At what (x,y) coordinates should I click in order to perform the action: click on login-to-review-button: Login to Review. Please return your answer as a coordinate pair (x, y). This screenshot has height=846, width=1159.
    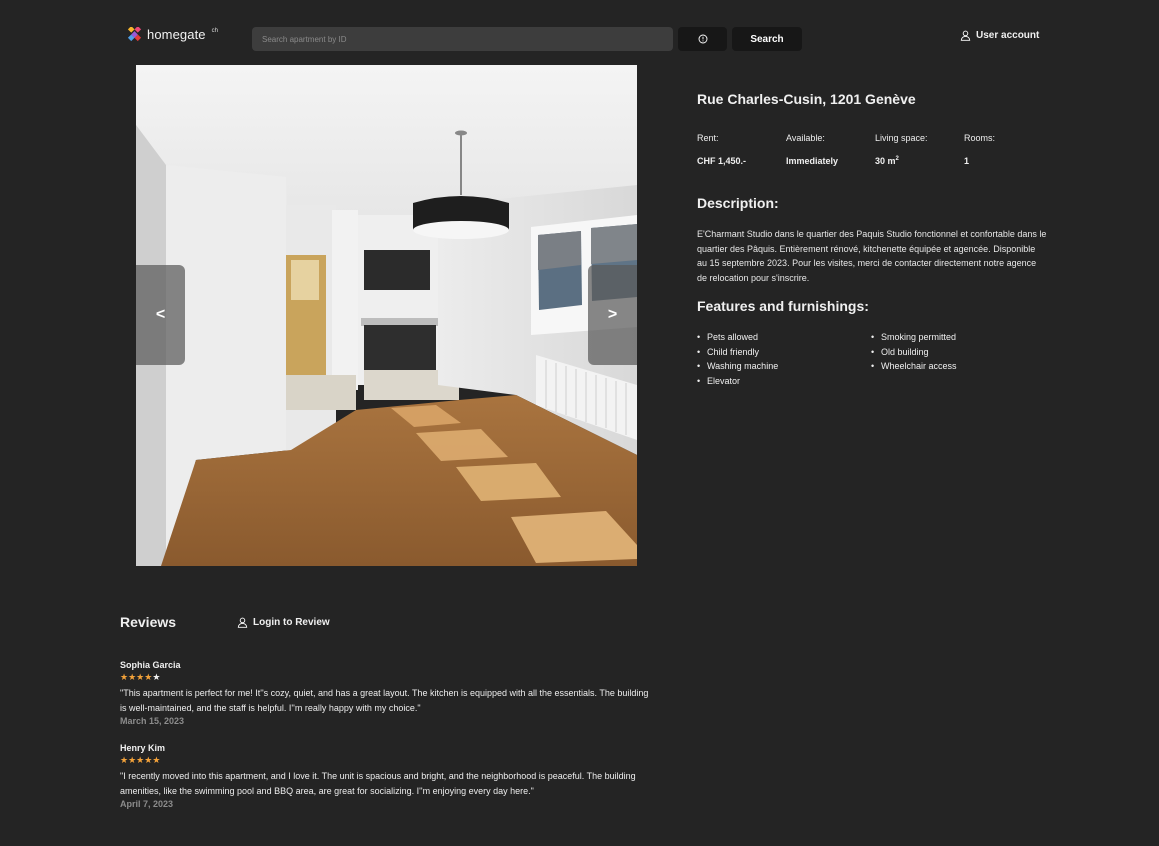
    Looking at the image, I should click on (283, 622).